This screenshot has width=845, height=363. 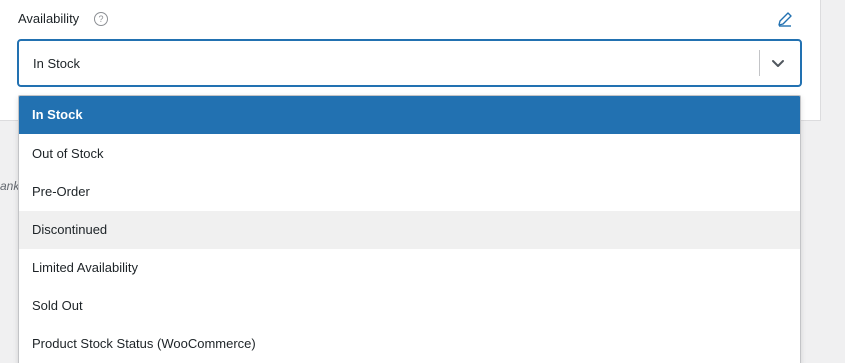 I want to click on question-circle-icon: ?, so click(x=101, y=19).